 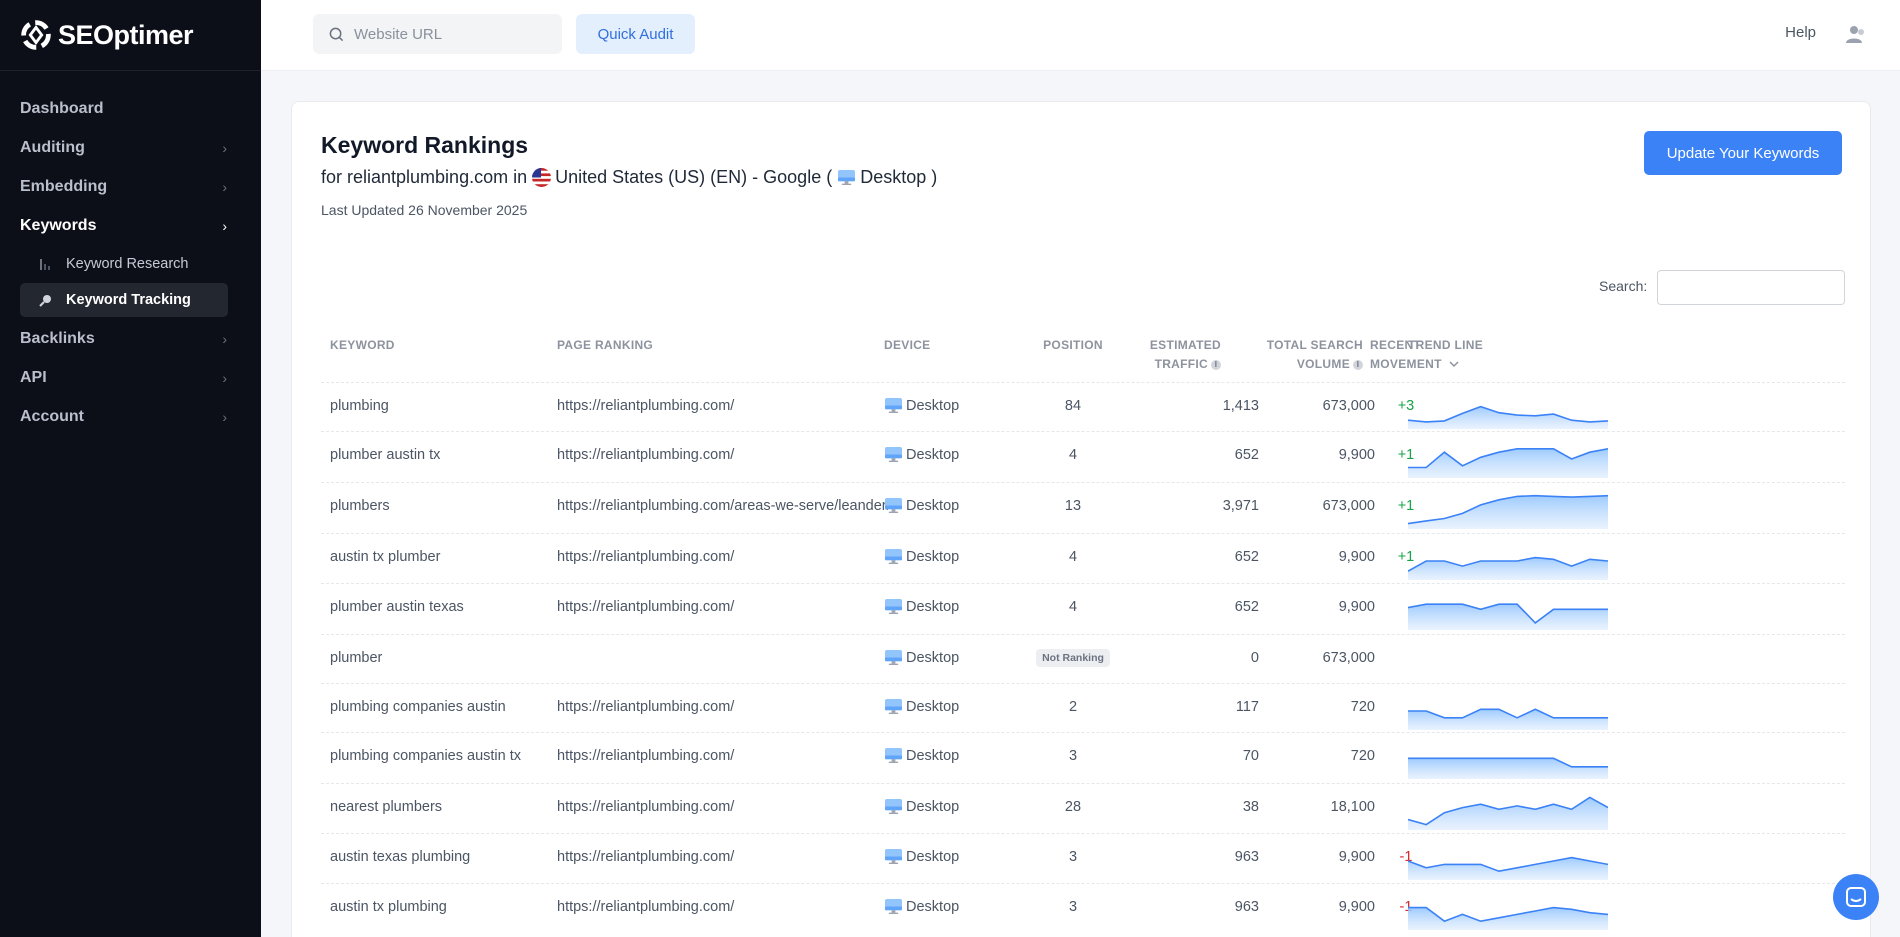 What do you see at coordinates (130, 416) in the screenshot?
I see `sidebar-item-account: Account ›` at bounding box center [130, 416].